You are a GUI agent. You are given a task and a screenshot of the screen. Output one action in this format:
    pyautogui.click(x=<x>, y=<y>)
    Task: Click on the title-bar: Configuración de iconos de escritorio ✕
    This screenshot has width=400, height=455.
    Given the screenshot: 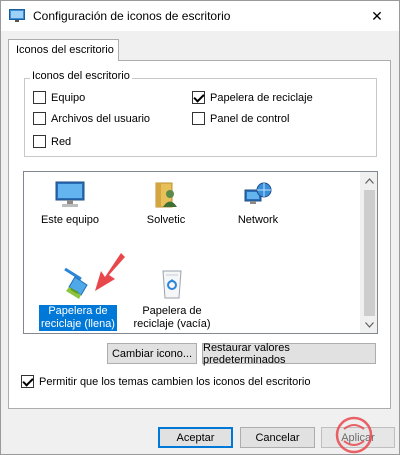 What is the action you would take?
    pyautogui.click(x=200, y=16)
    